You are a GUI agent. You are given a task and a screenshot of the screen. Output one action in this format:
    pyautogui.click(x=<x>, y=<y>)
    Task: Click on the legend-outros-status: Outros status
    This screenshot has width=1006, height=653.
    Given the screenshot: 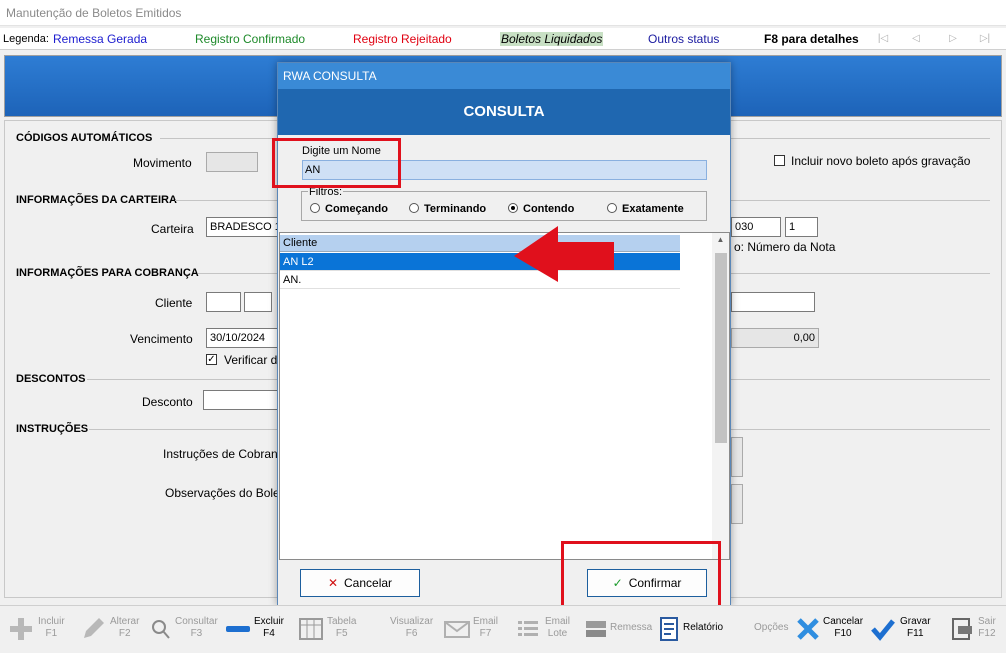 What is the action you would take?
    pyautogui.click(x=684, y=39)
    